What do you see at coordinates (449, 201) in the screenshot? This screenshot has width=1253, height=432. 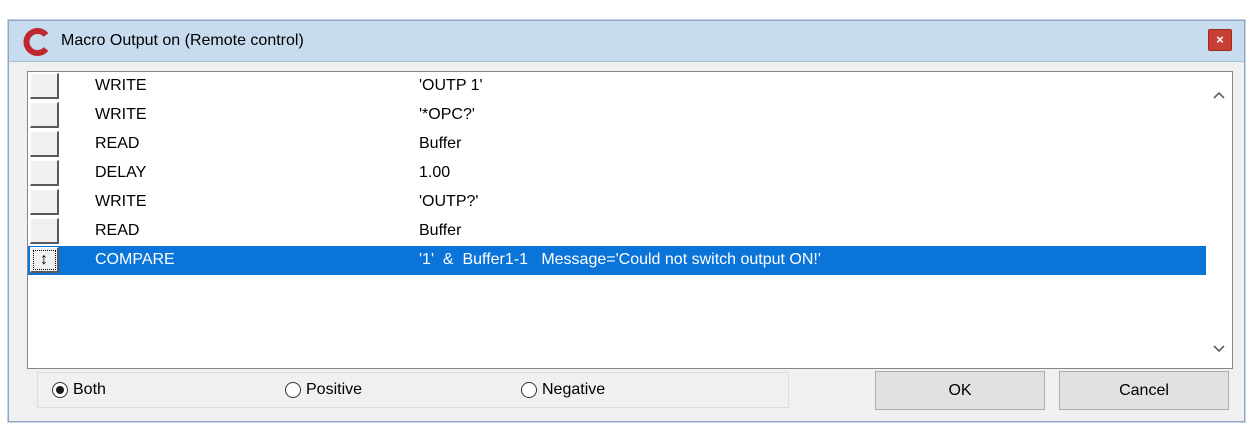 I see `command-argument: 'OUTP?'` at bounding box center [449, 201].